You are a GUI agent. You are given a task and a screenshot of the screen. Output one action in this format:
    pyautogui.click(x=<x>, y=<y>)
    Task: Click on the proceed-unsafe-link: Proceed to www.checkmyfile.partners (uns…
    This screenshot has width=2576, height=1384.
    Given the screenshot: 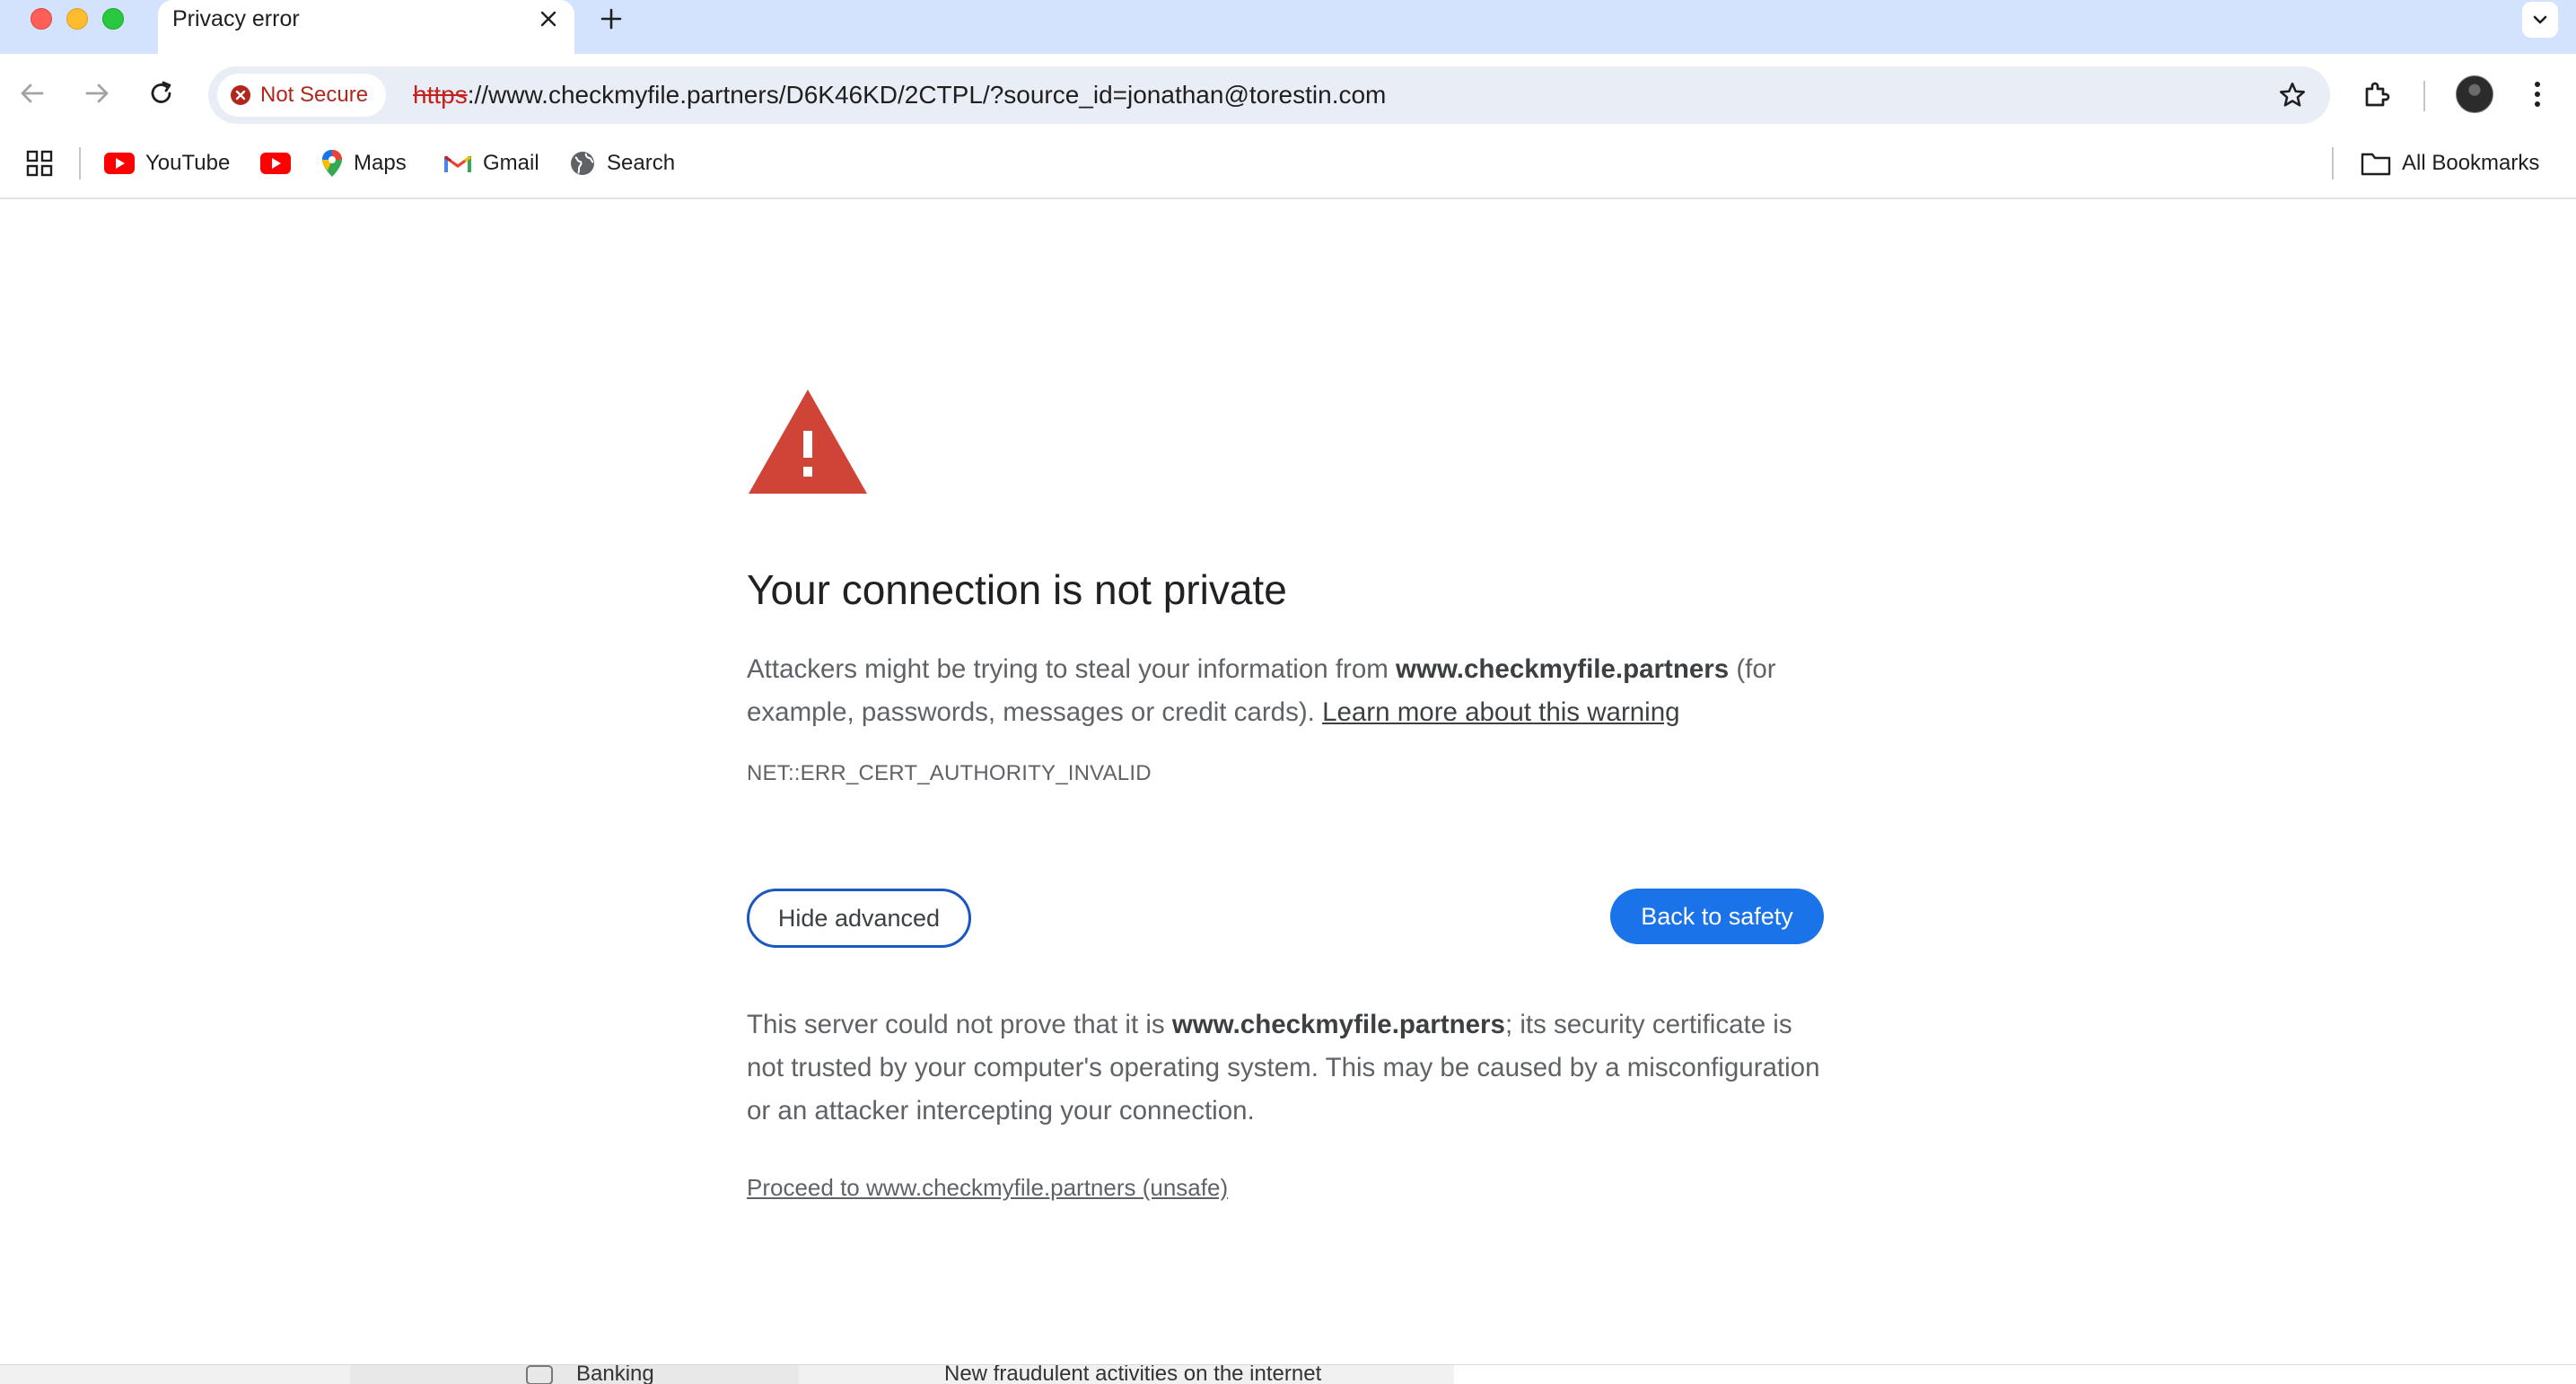 What is the action you would take?
    pyautogui.click(x=987, y=1188)
    